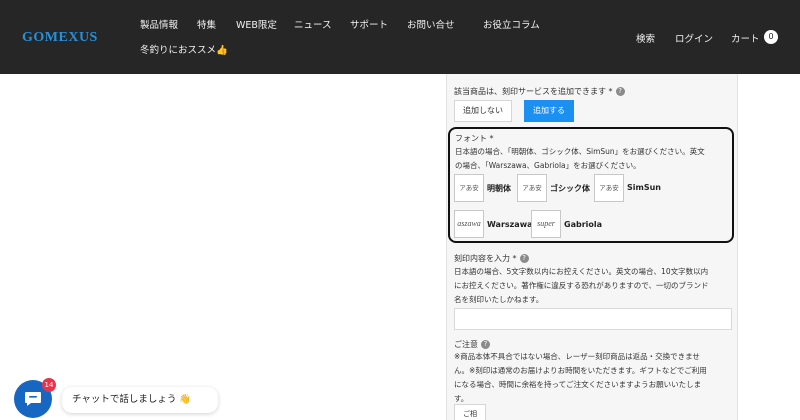  I want to click on font-swatch-simsun: アあ安, so click(609, 188).